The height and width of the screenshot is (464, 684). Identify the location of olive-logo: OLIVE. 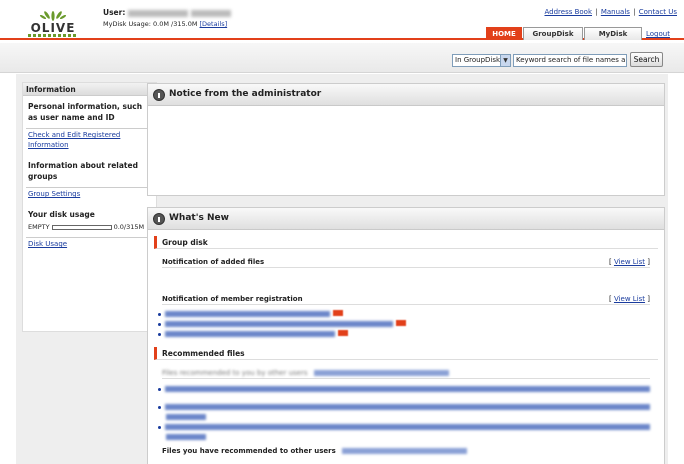
(53, 21).